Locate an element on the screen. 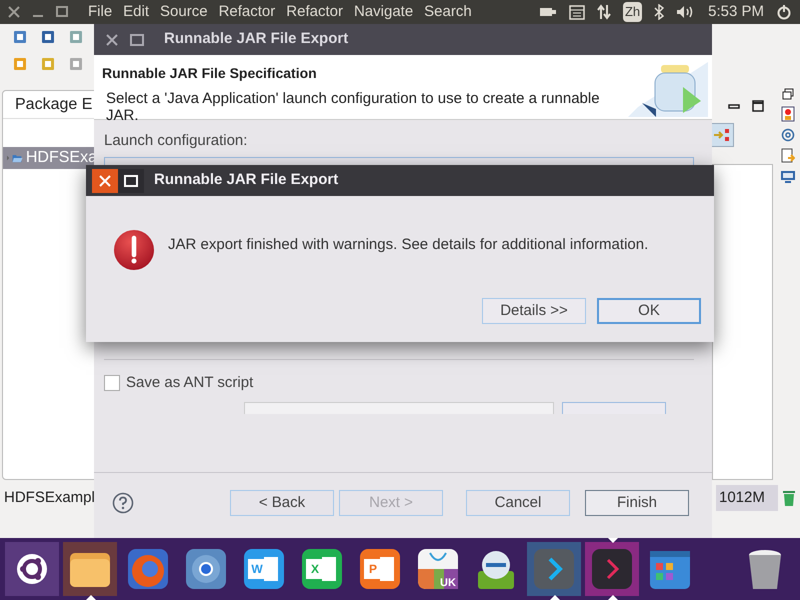 The image size is (800, 600). battery-icon is located at coordinates (547, 12).